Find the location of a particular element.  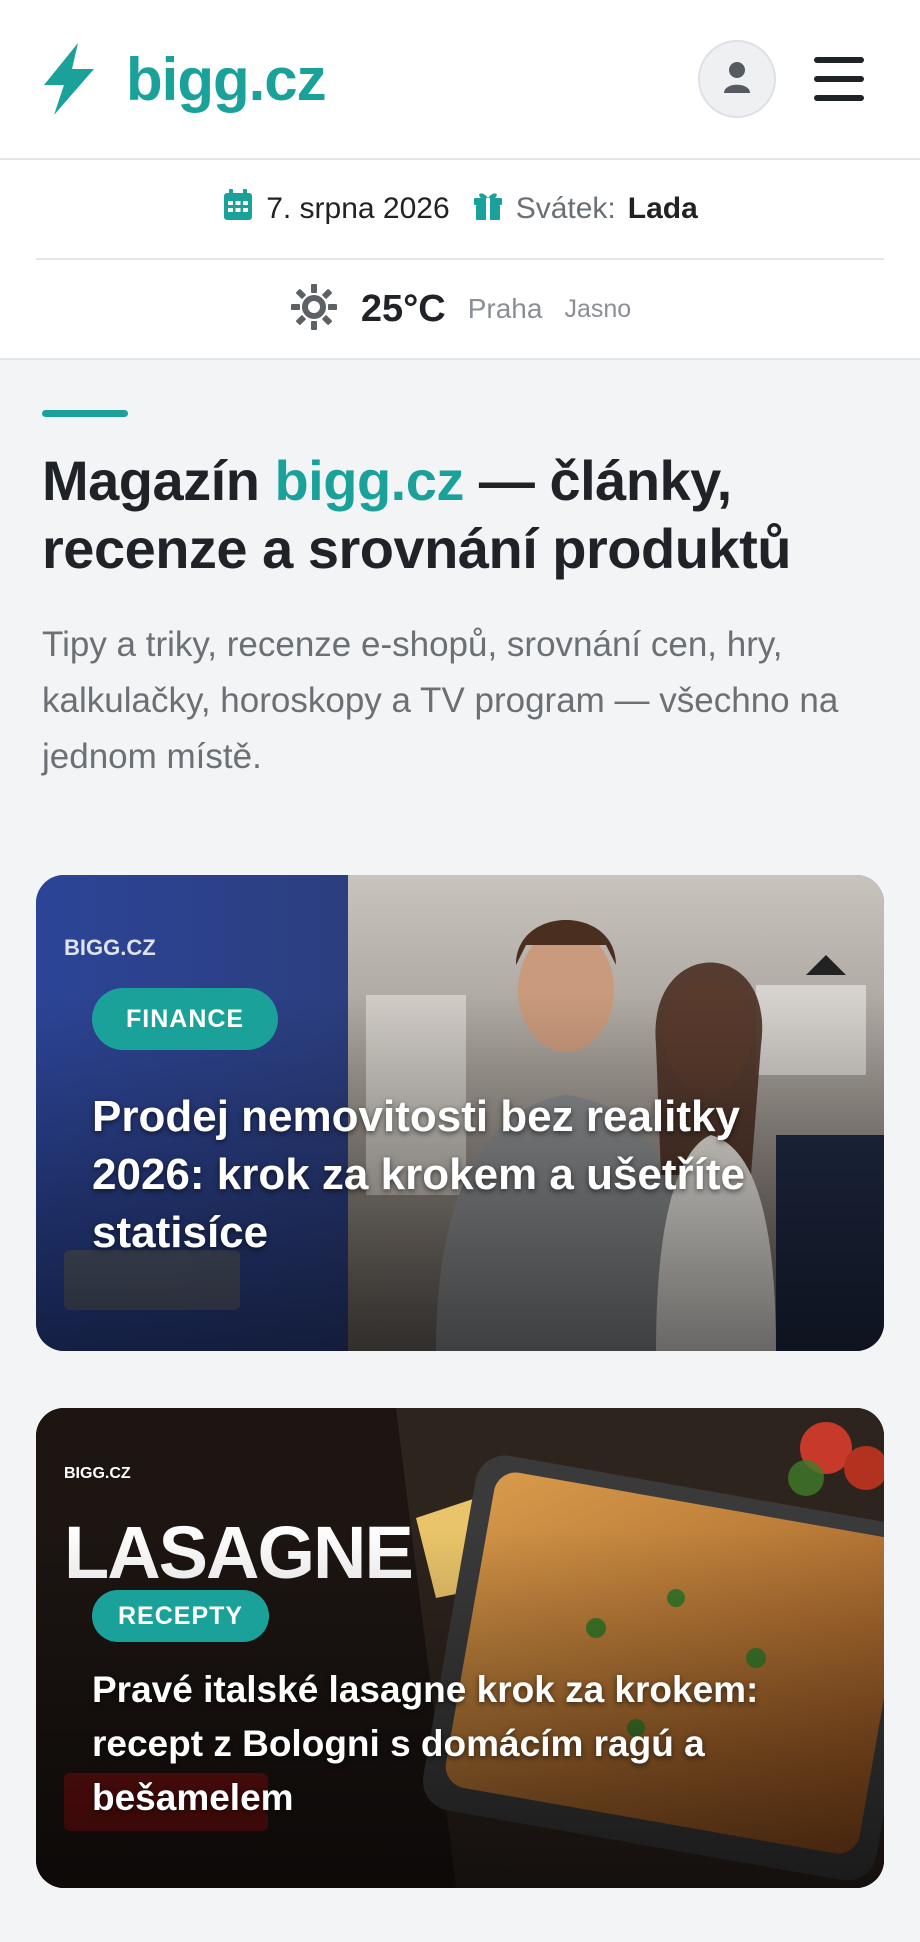

account-button is located at coordinates (737, 79).